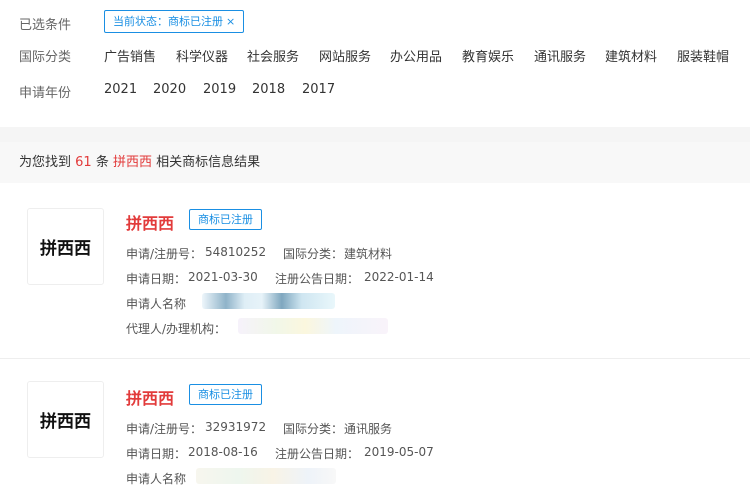 The height and width of the screenshot is (489, 750). What do you see at coordinates (375, 162) in the screenshot?
I see `results-summary: 为您找到 61 条 拼西西 相关商标信息结果` at bounding box center [375, 162].